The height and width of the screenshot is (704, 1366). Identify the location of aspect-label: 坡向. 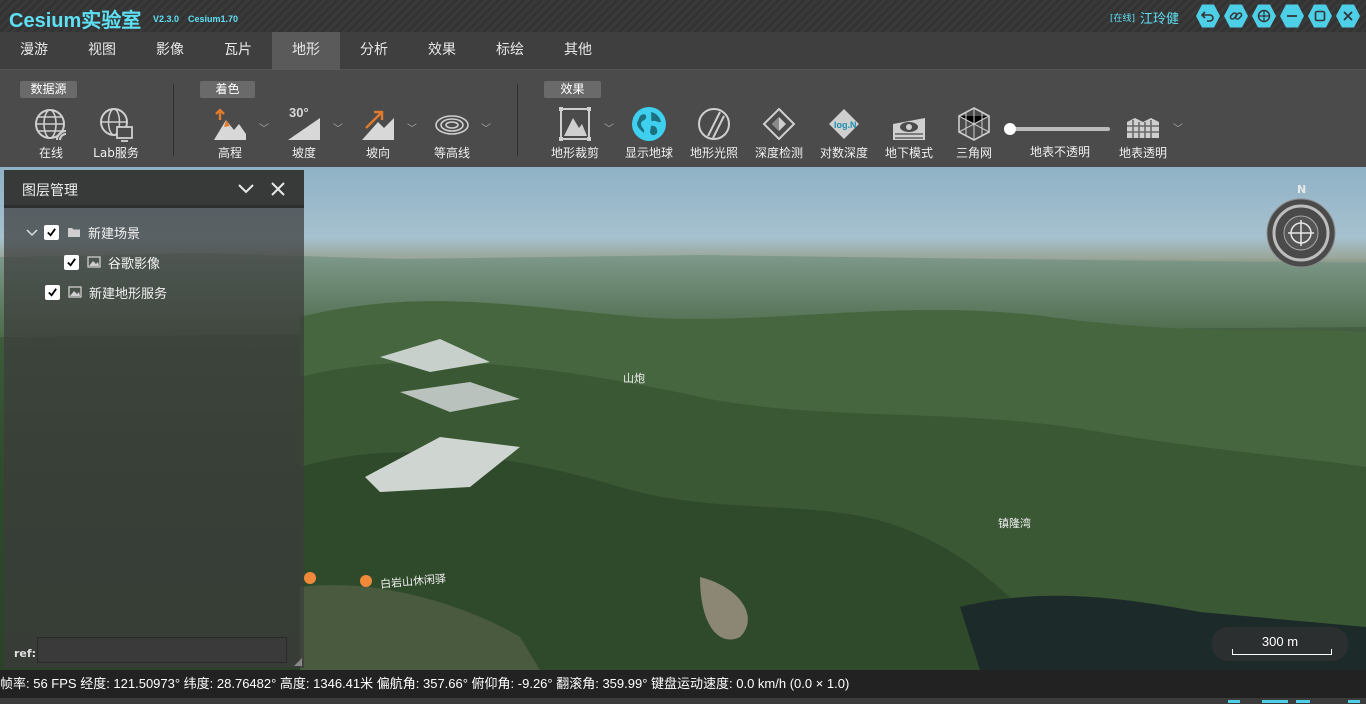
(377, 153).